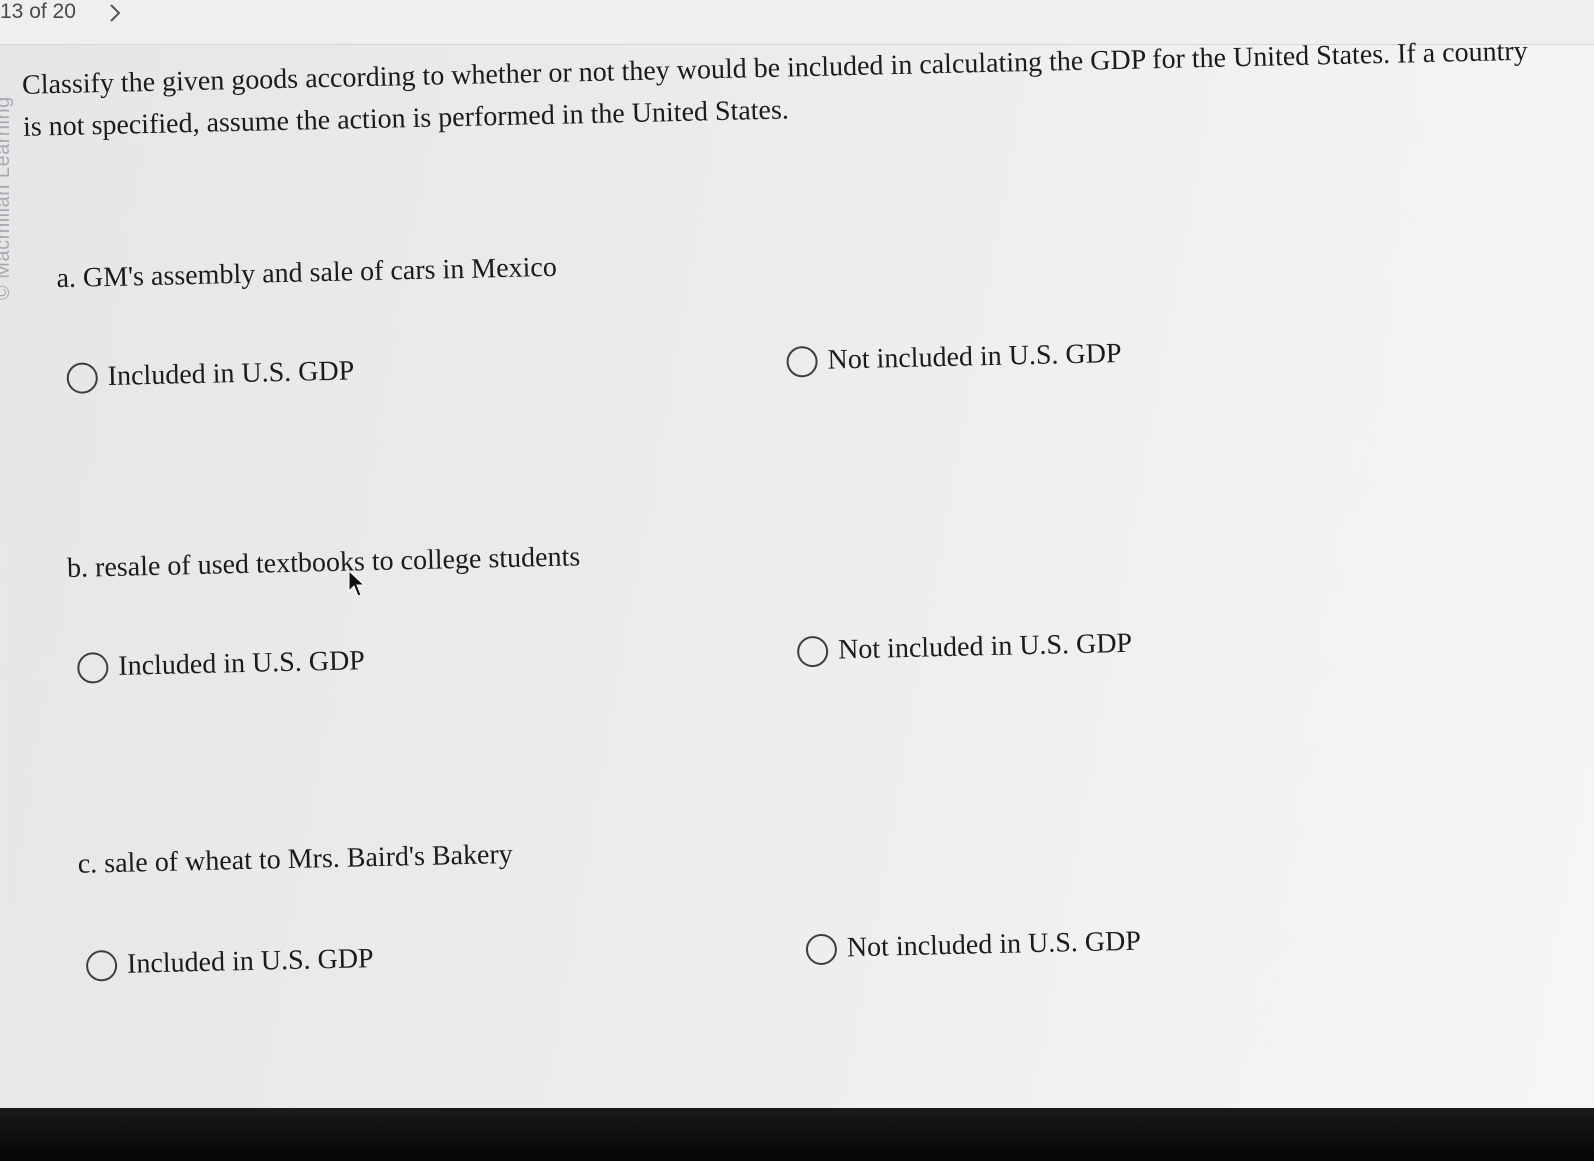 This screenshot has height=1161, width=1594. I want to click on item-c-option-not-included: Not included in U.S. GDP, so click(973, 945).